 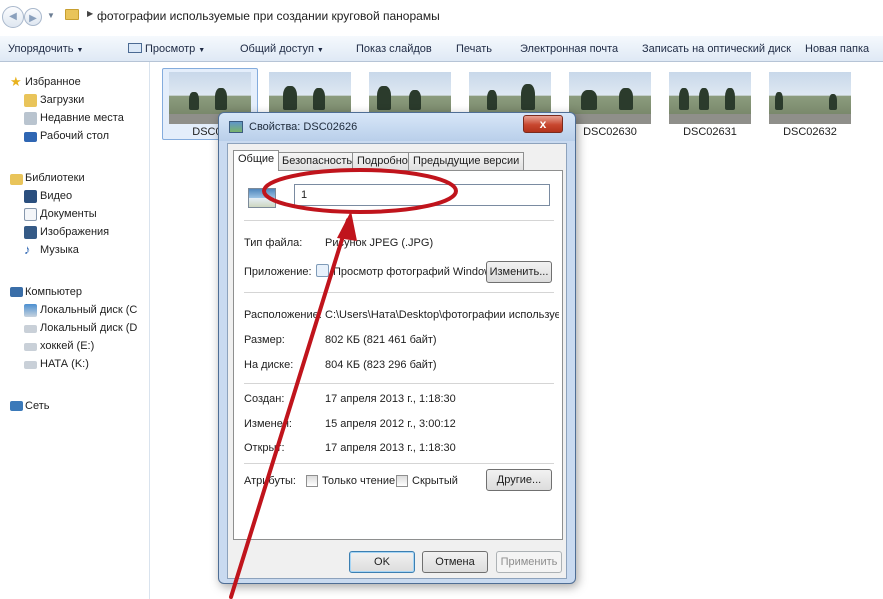 I want to click on slideshow-button: Показ слайдов, so click(x=394, y=49).